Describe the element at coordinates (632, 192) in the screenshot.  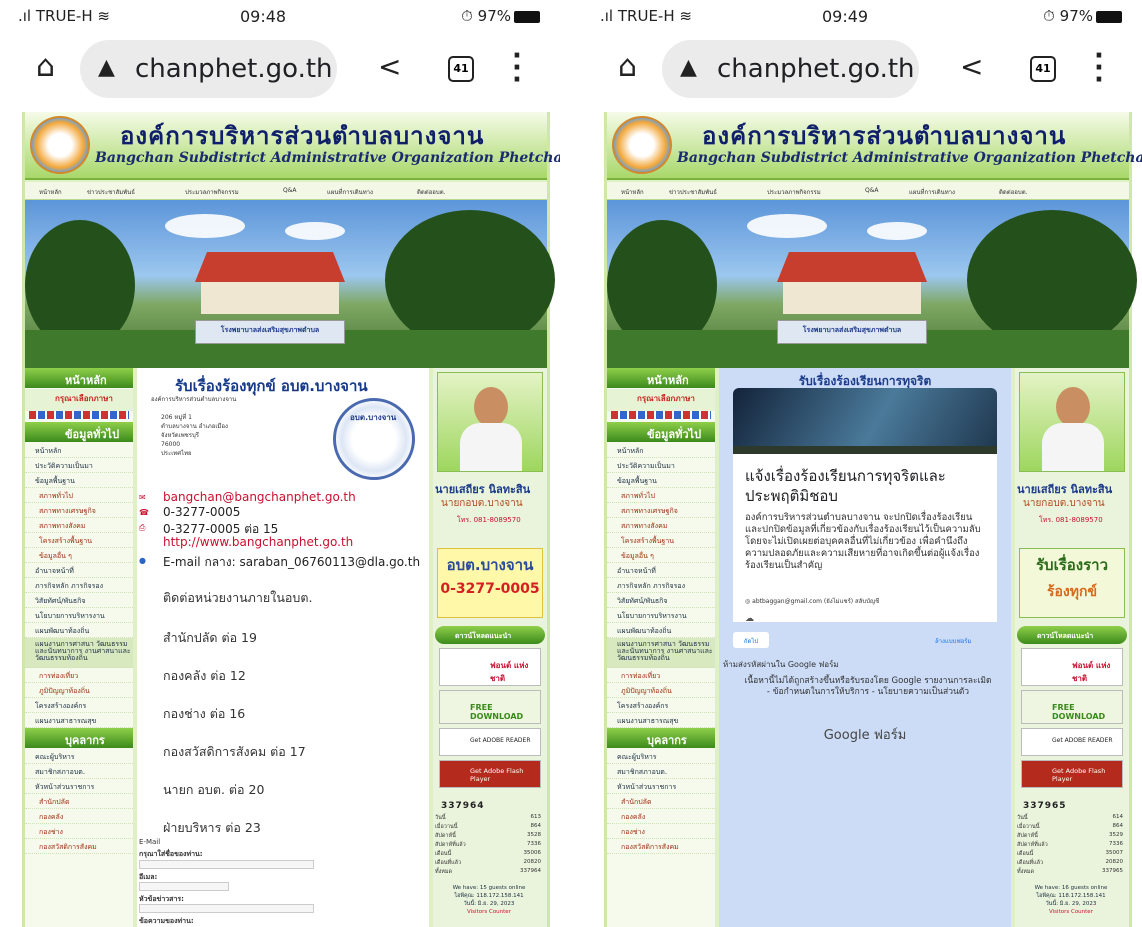
I see `nav-home: หน้าหลัก` at that location.